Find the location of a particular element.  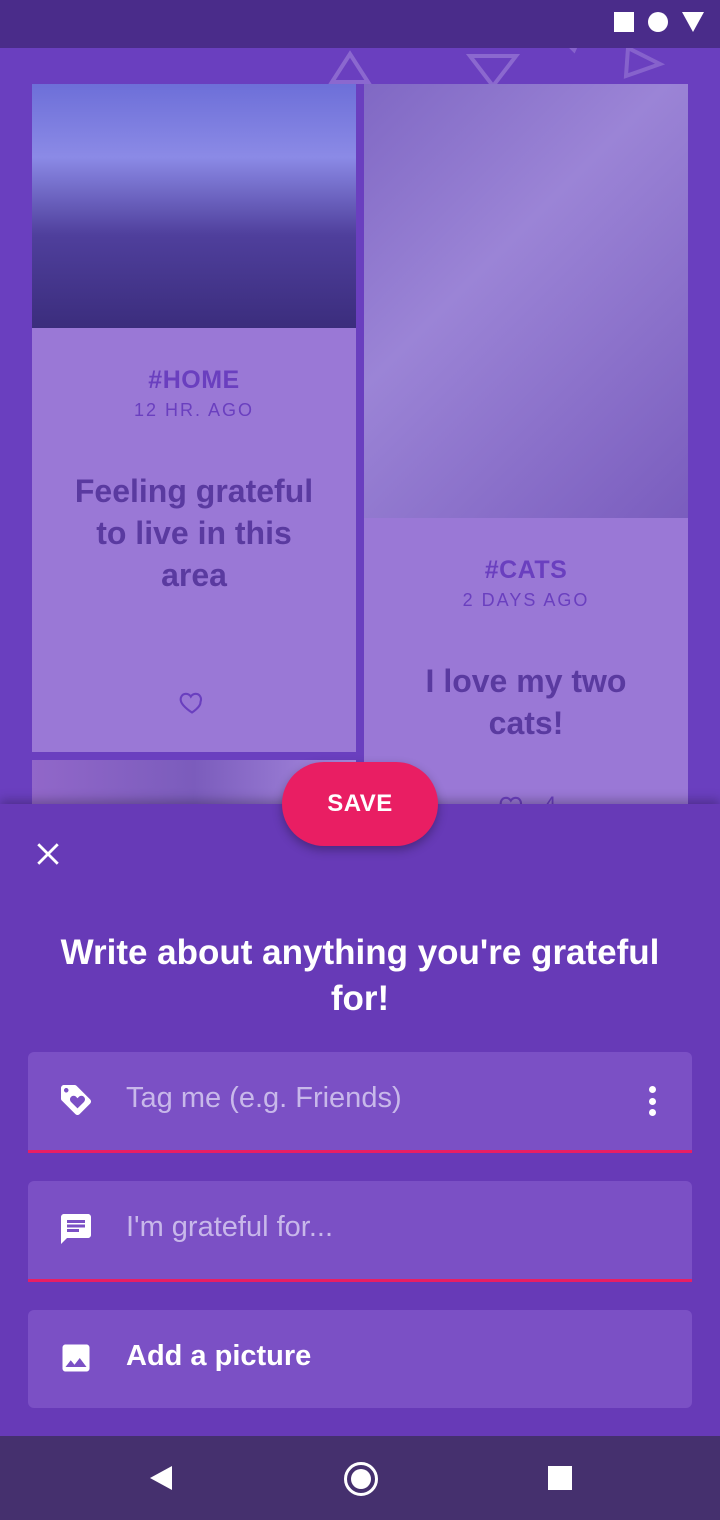

post-tag: #CATS is located at coordinates (526, 570).